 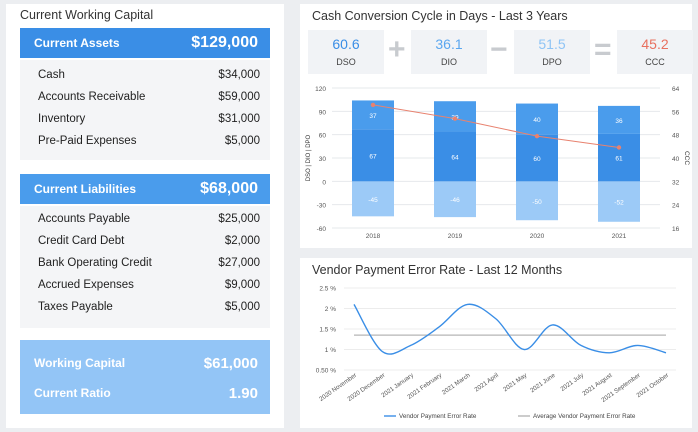 What do you see at coordinates (239, 97) in the screenshot?
I see `item-value: $59,000` at bounding box center [239, 97].